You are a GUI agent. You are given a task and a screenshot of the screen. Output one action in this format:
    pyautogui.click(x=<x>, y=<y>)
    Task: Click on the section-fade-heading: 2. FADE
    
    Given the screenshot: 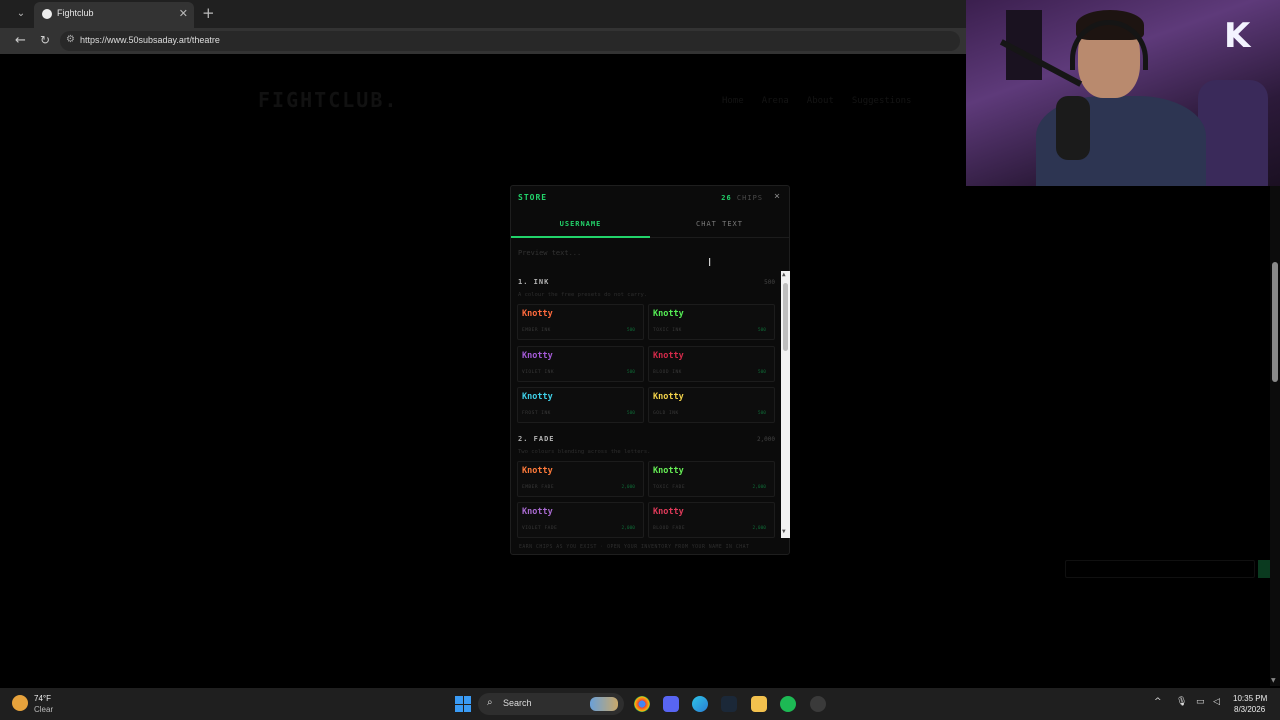 What is the action you would take?
    pyautogui.click(x=536, y=439)
    